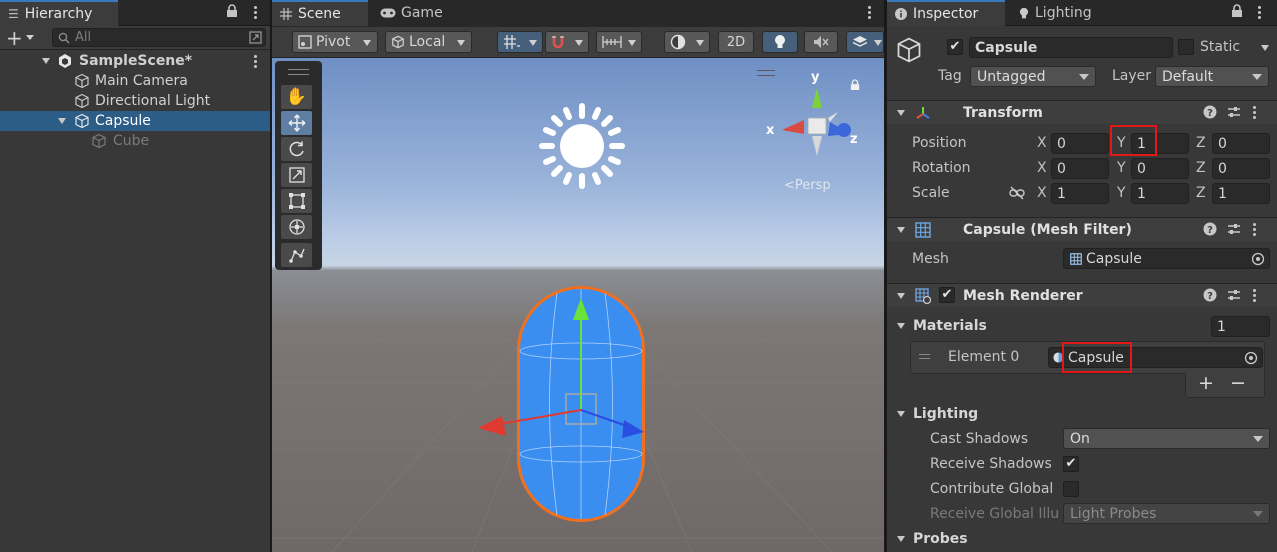  What do you see at coordinates (1265, 48) in the screenshot?
I see `static-chevron-down-icon` at bounding box center [1265, 48].